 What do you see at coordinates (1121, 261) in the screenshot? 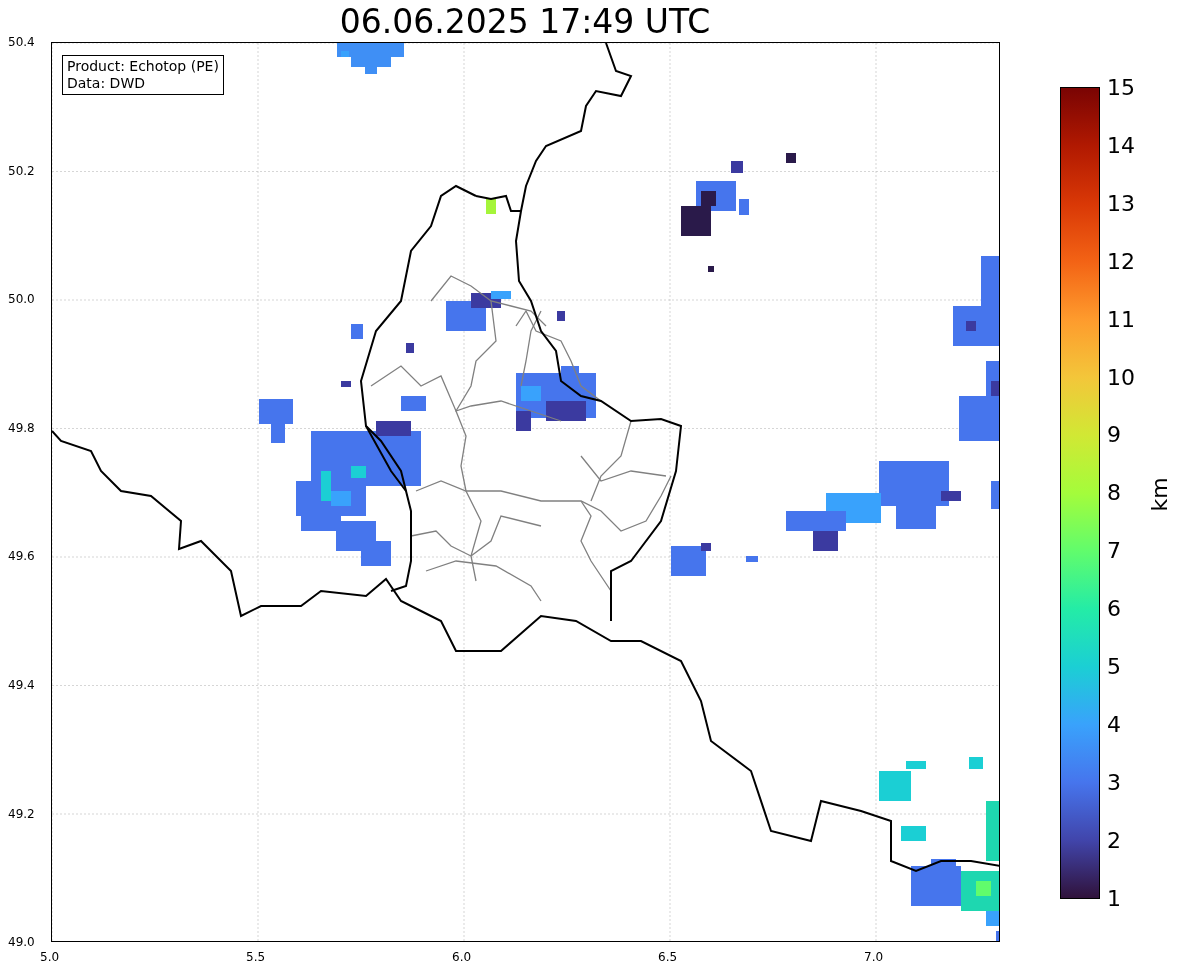
I see `colorbar-tick-label: 12` at bounding box center [1121, 261].